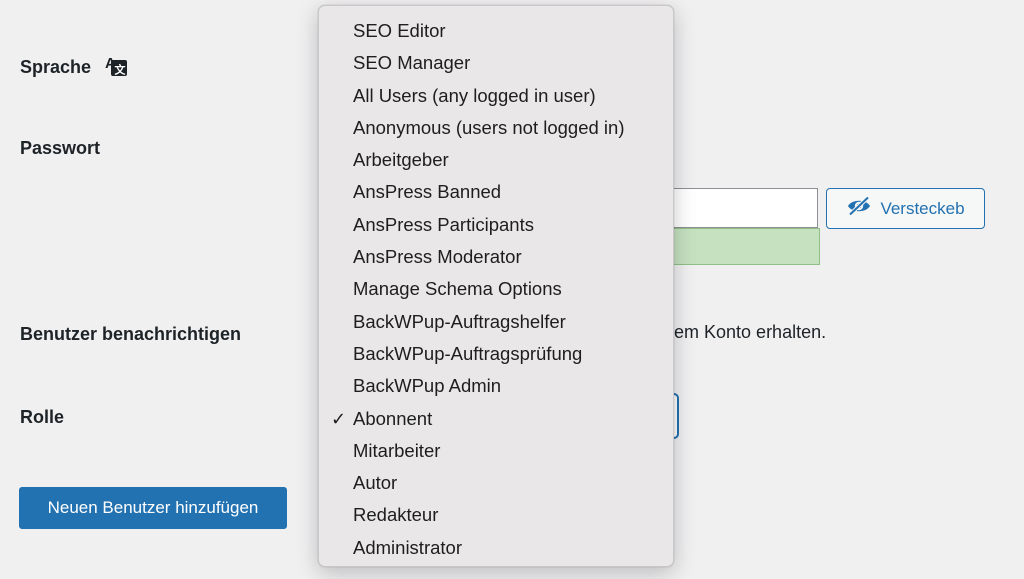 The image size is (1024, 579). I want to click on role-option-label: AnsPress Moderator, so click(437, 257).